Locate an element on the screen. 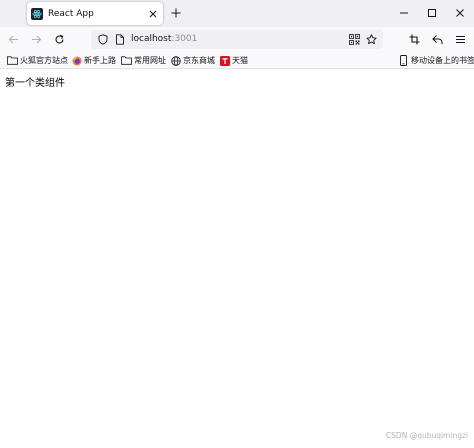 This screenshot has height=448, width=474. globe-icon is located at coordinates (175, 60).